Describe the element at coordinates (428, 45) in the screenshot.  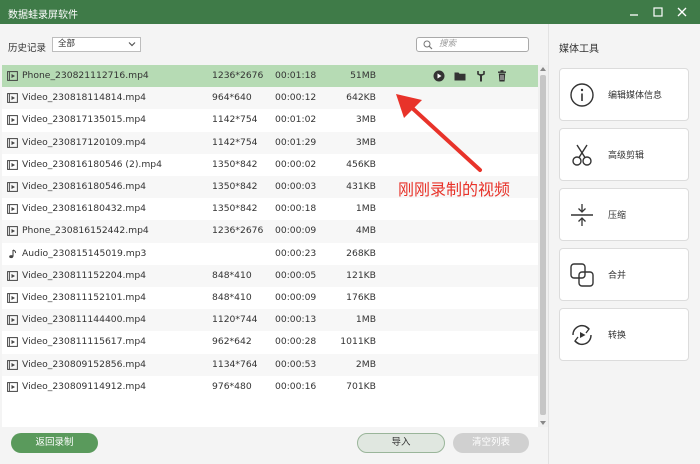
I see `search-icon` at that location.